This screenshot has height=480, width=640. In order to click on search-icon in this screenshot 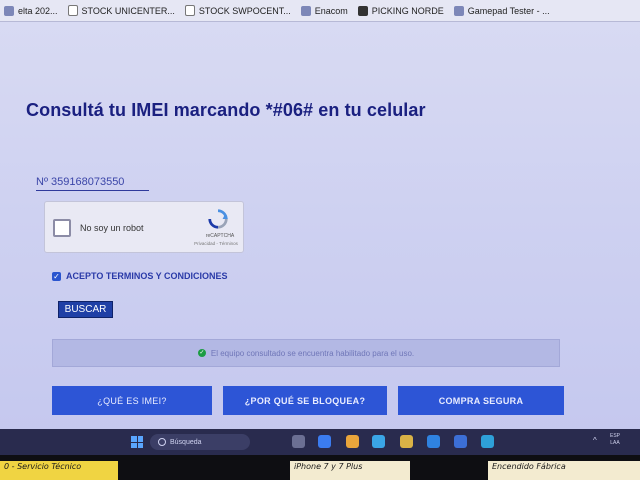, I will do `click(162, 442)`.